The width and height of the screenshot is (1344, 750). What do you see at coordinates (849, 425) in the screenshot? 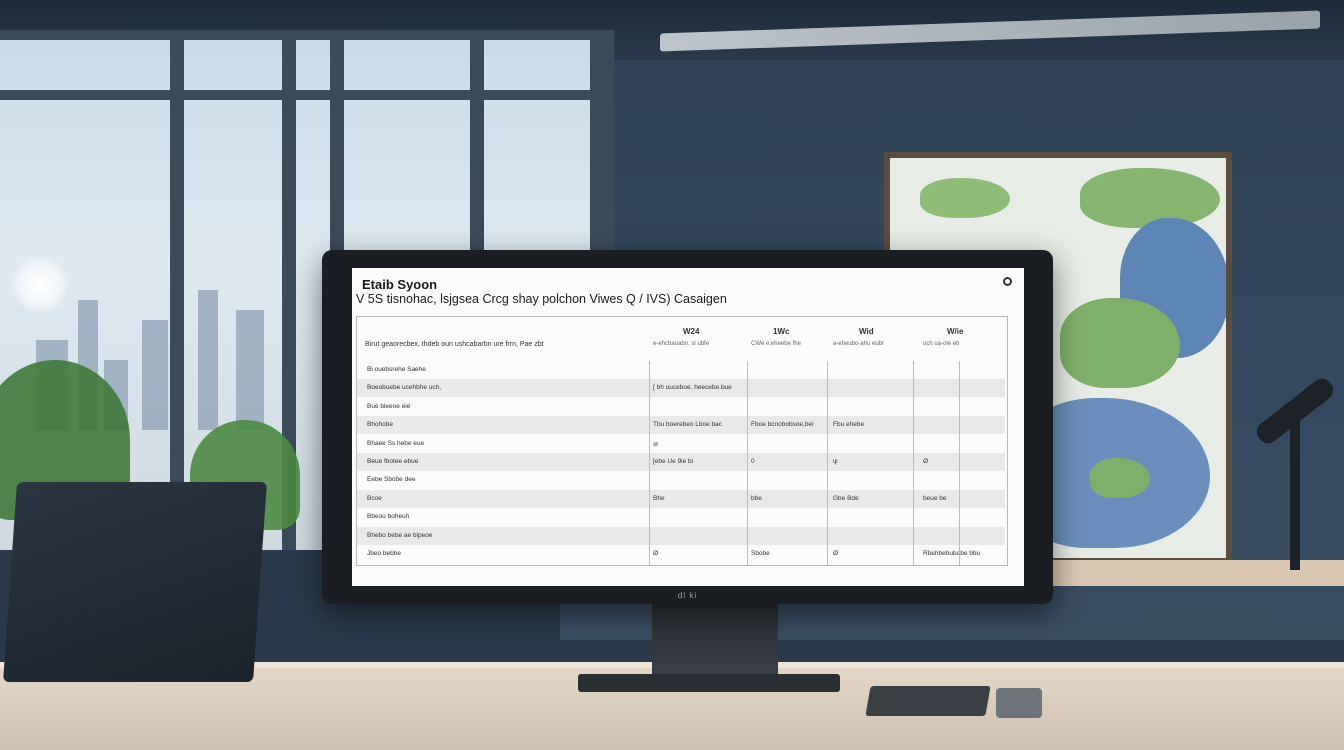
I see `table-cell: Fbu ehebe` at bounding box center [849, 425].